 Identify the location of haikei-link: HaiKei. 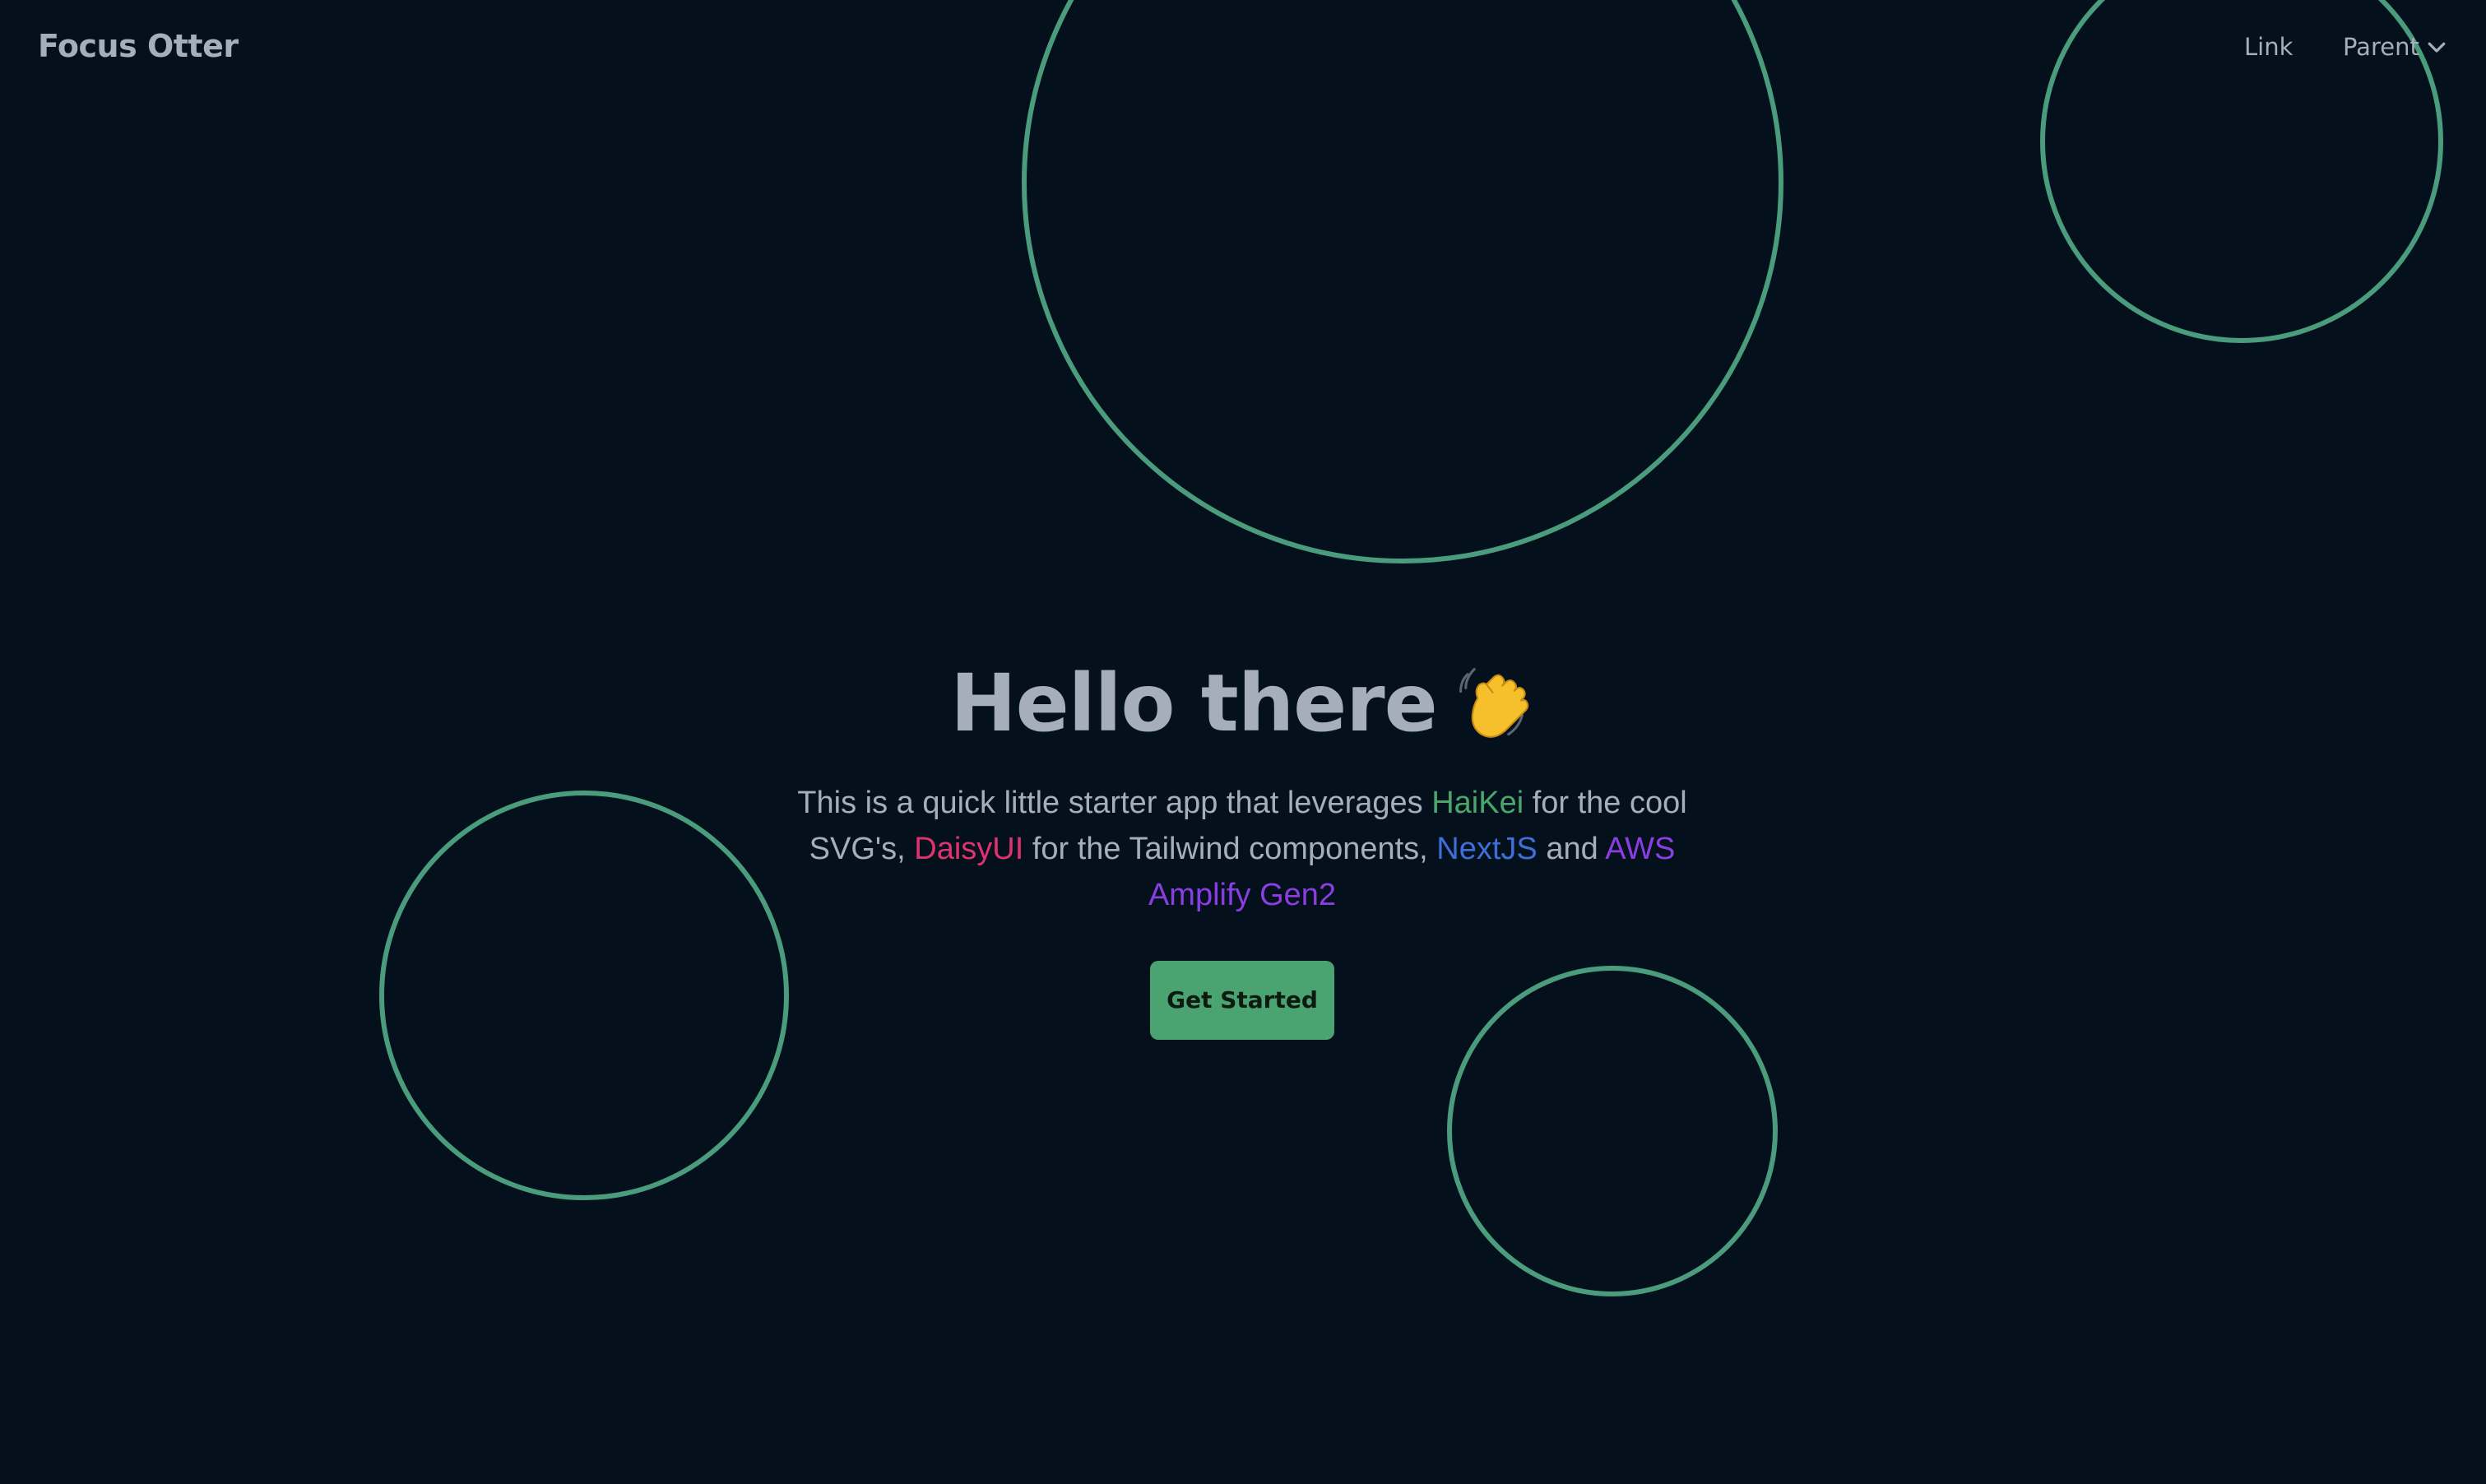
(1477, 803).